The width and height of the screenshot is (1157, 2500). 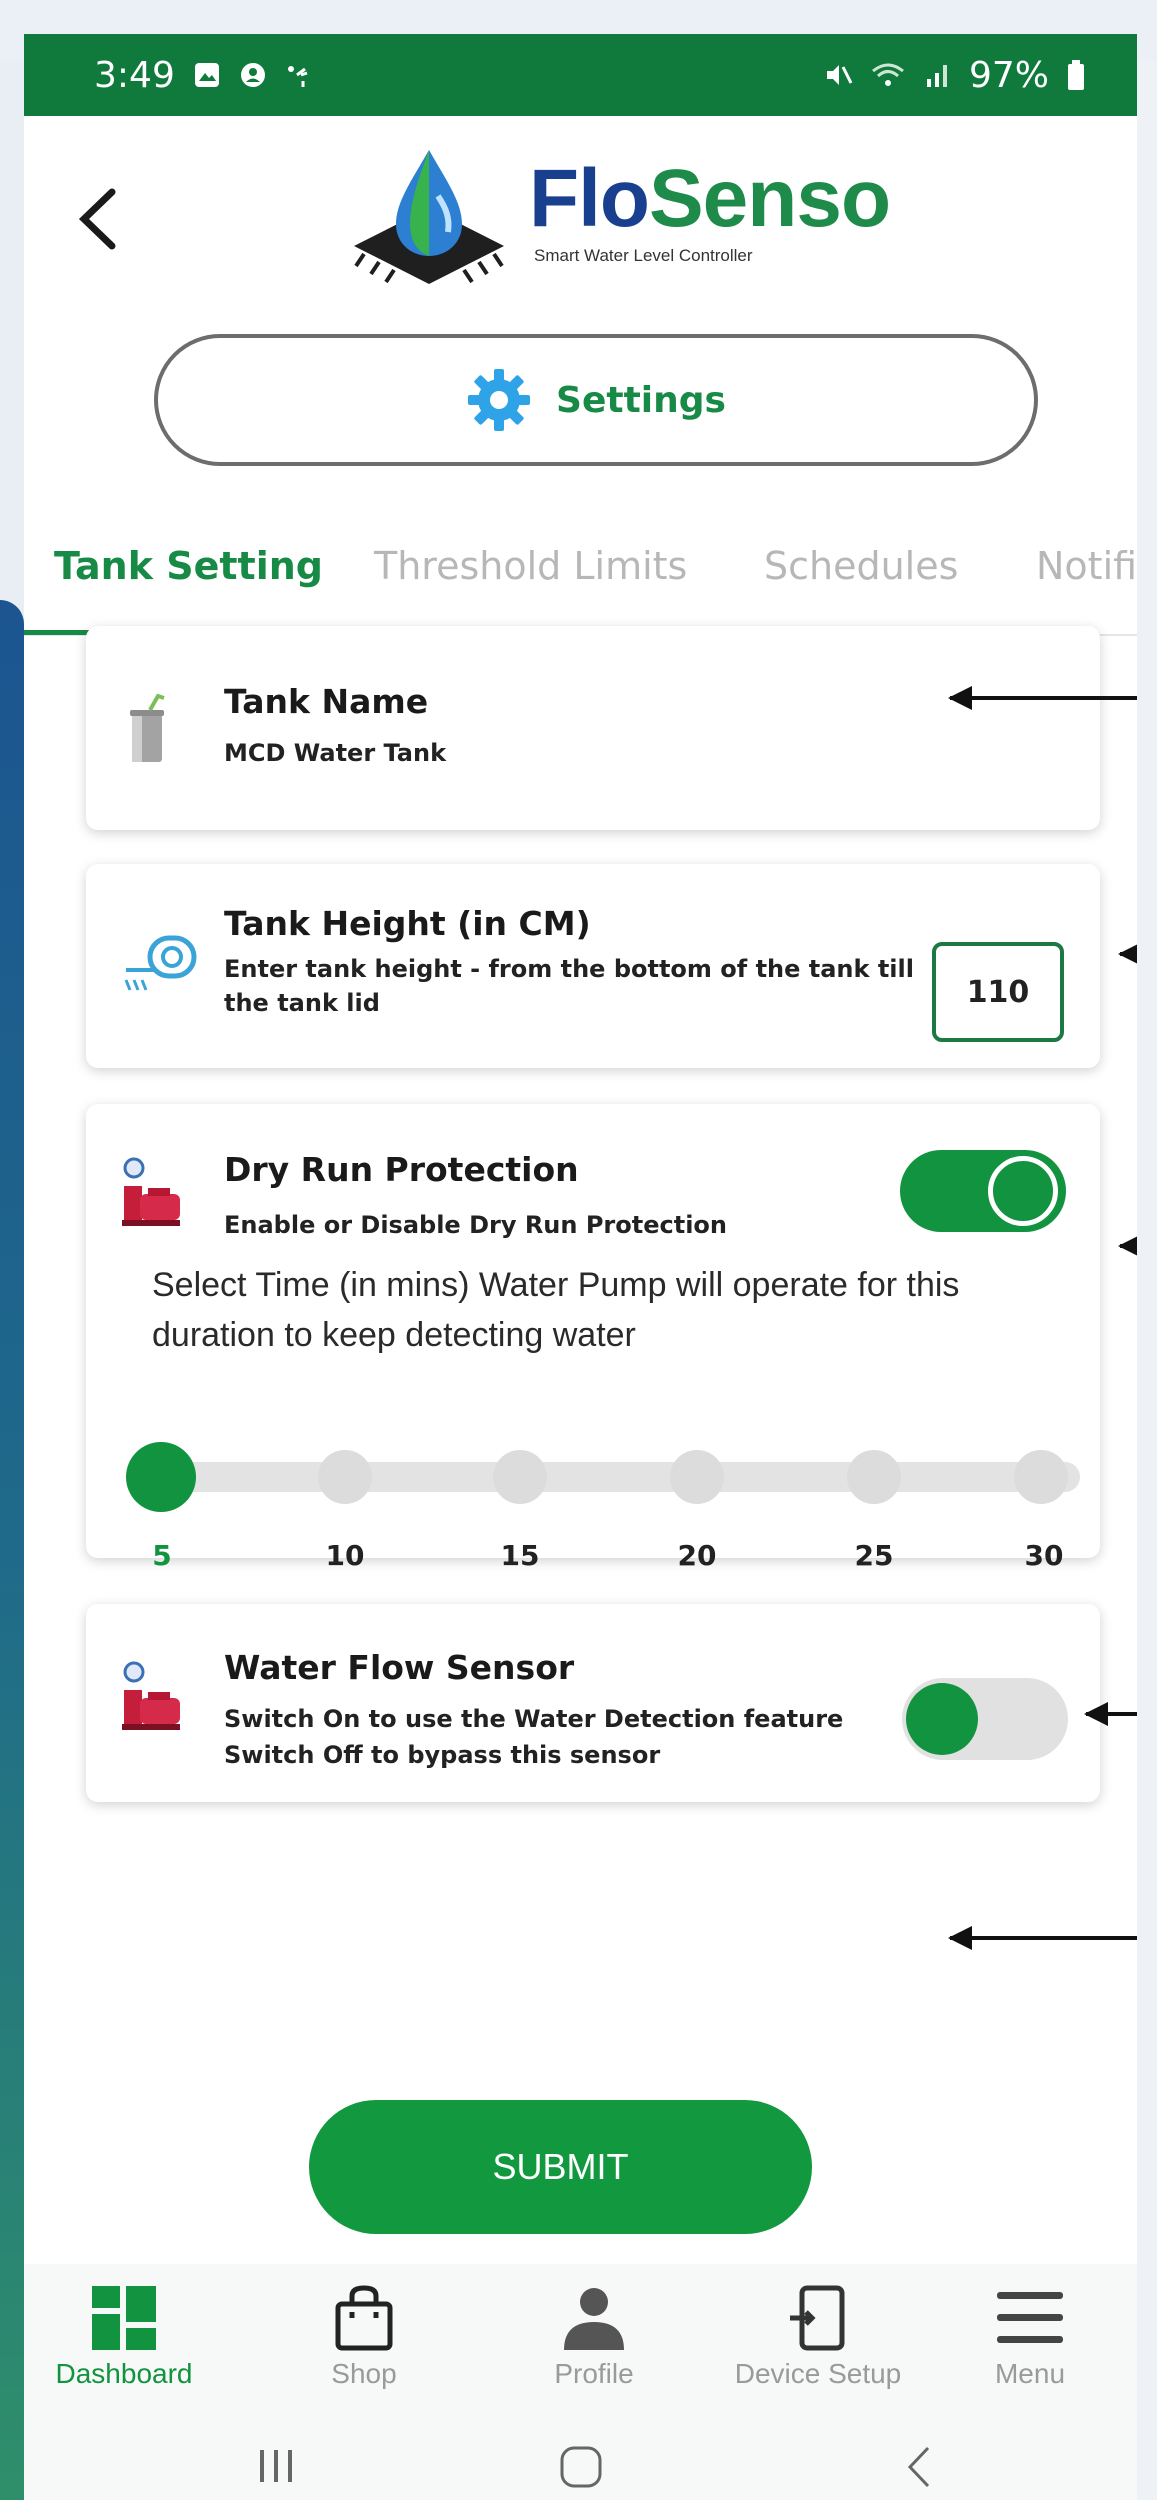 What do you see at coordinates (297, 76) in the screenshot?
I see `wifi-calling-icon` at bounding box center [297, 76].